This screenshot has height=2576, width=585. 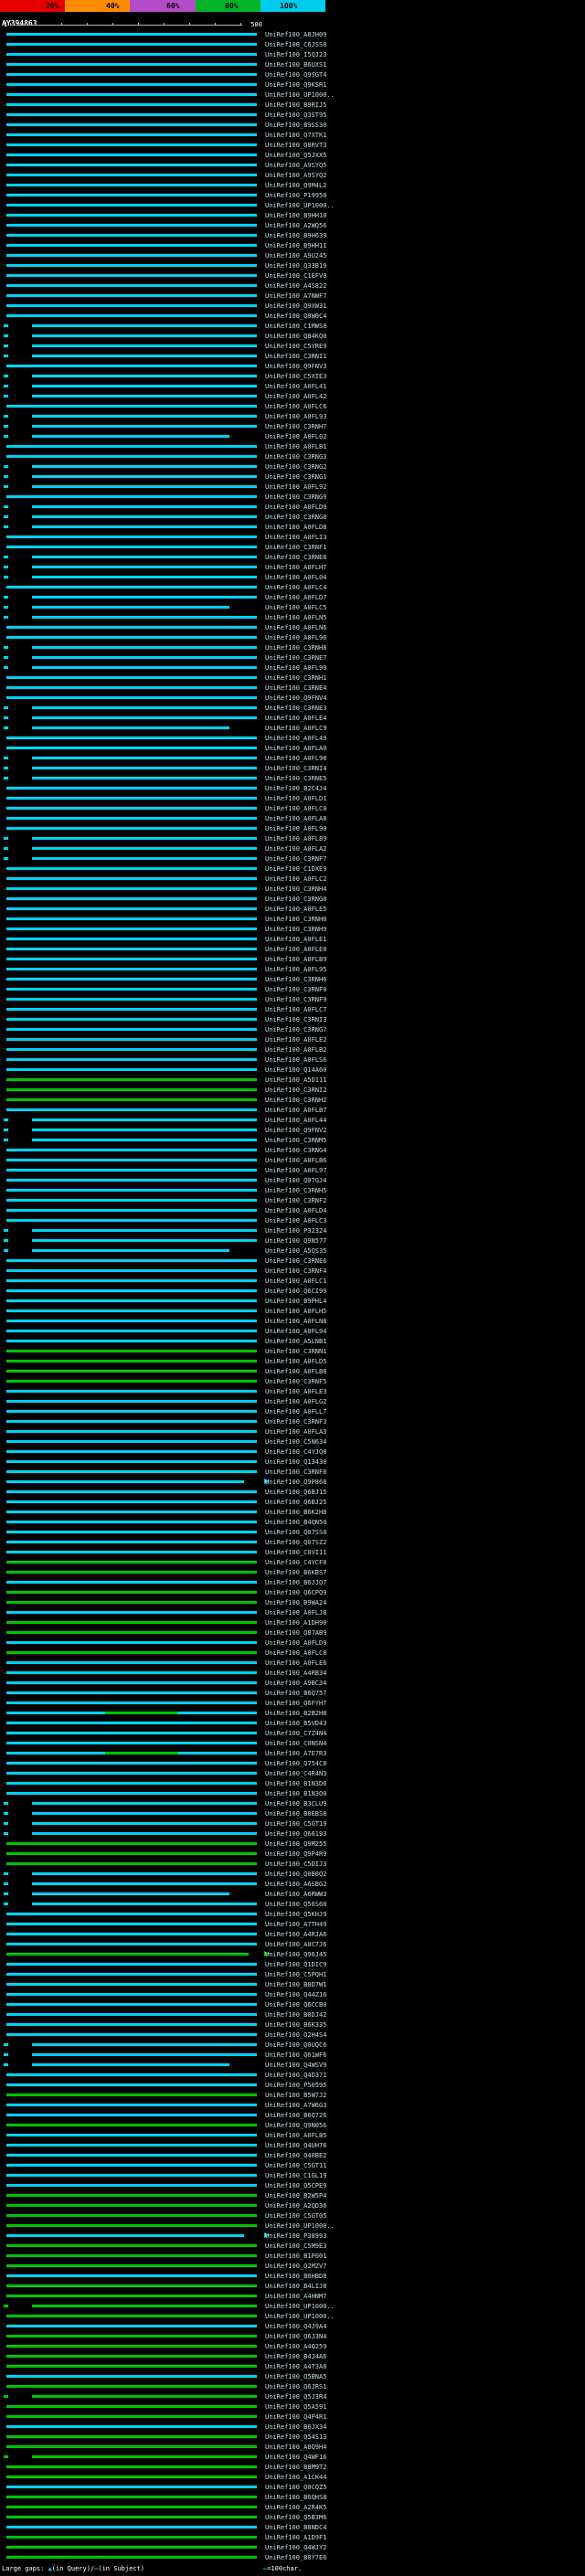 What do you see at coordinates (296, 1984) in the screenshot?
I see `hit-label: UniRef100_B0D7W1` at bounding box center [296, 1984].